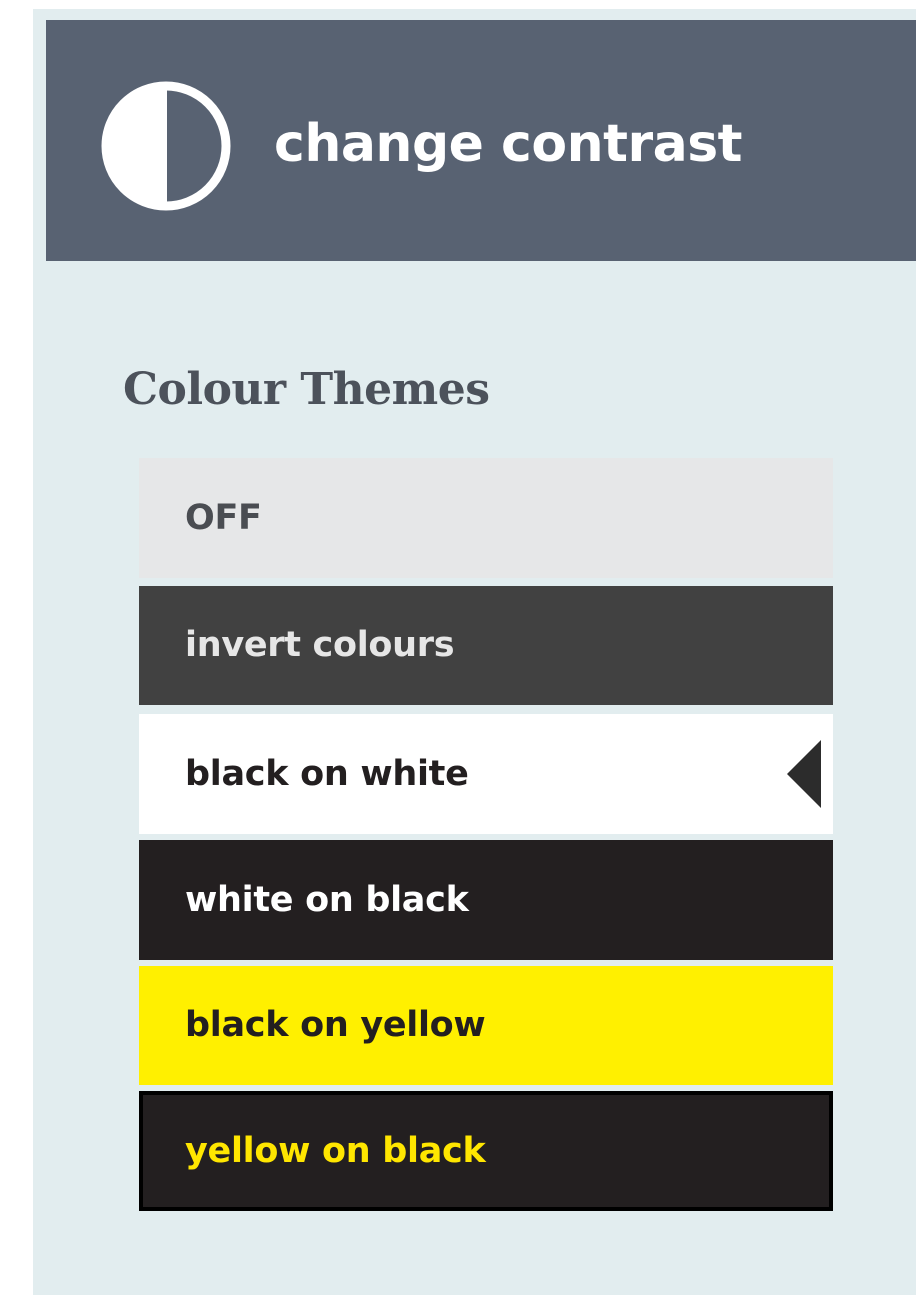  I want to click on theme-option-label: black on yellow, so click(335, 1025).